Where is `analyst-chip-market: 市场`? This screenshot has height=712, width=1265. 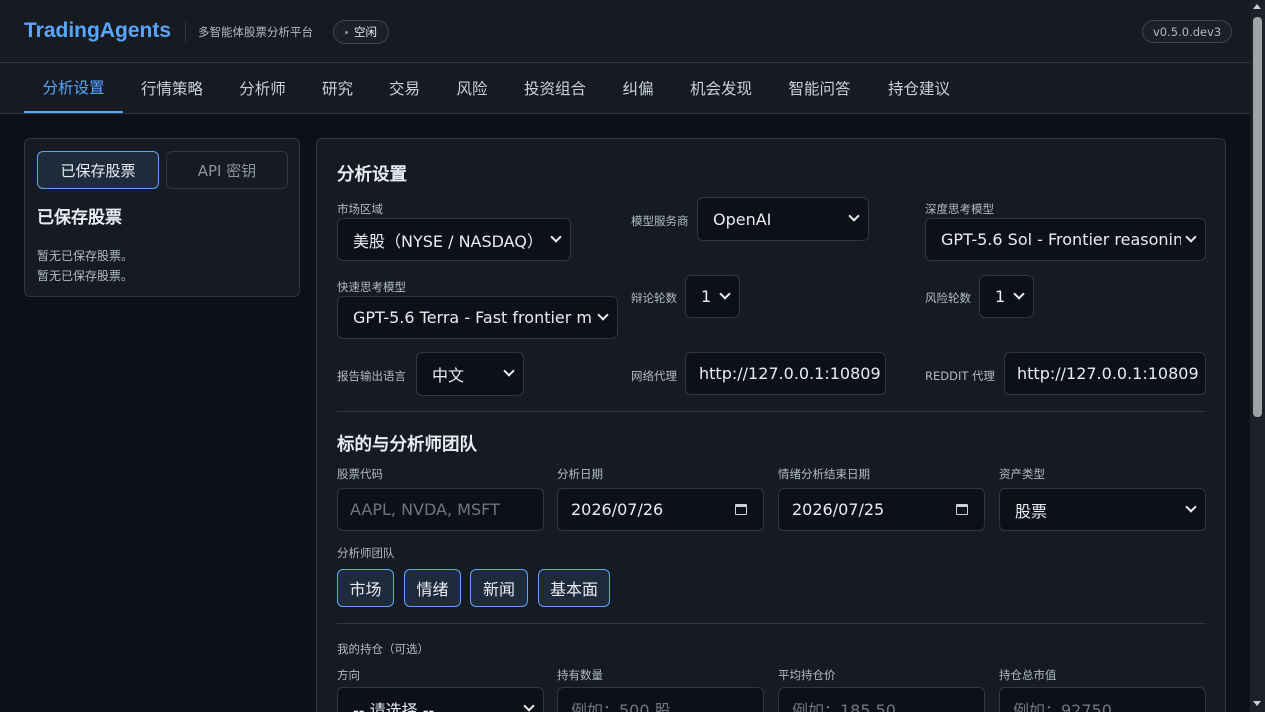 analyst-chip-market: 市场 is located at coordinates (365, 588).